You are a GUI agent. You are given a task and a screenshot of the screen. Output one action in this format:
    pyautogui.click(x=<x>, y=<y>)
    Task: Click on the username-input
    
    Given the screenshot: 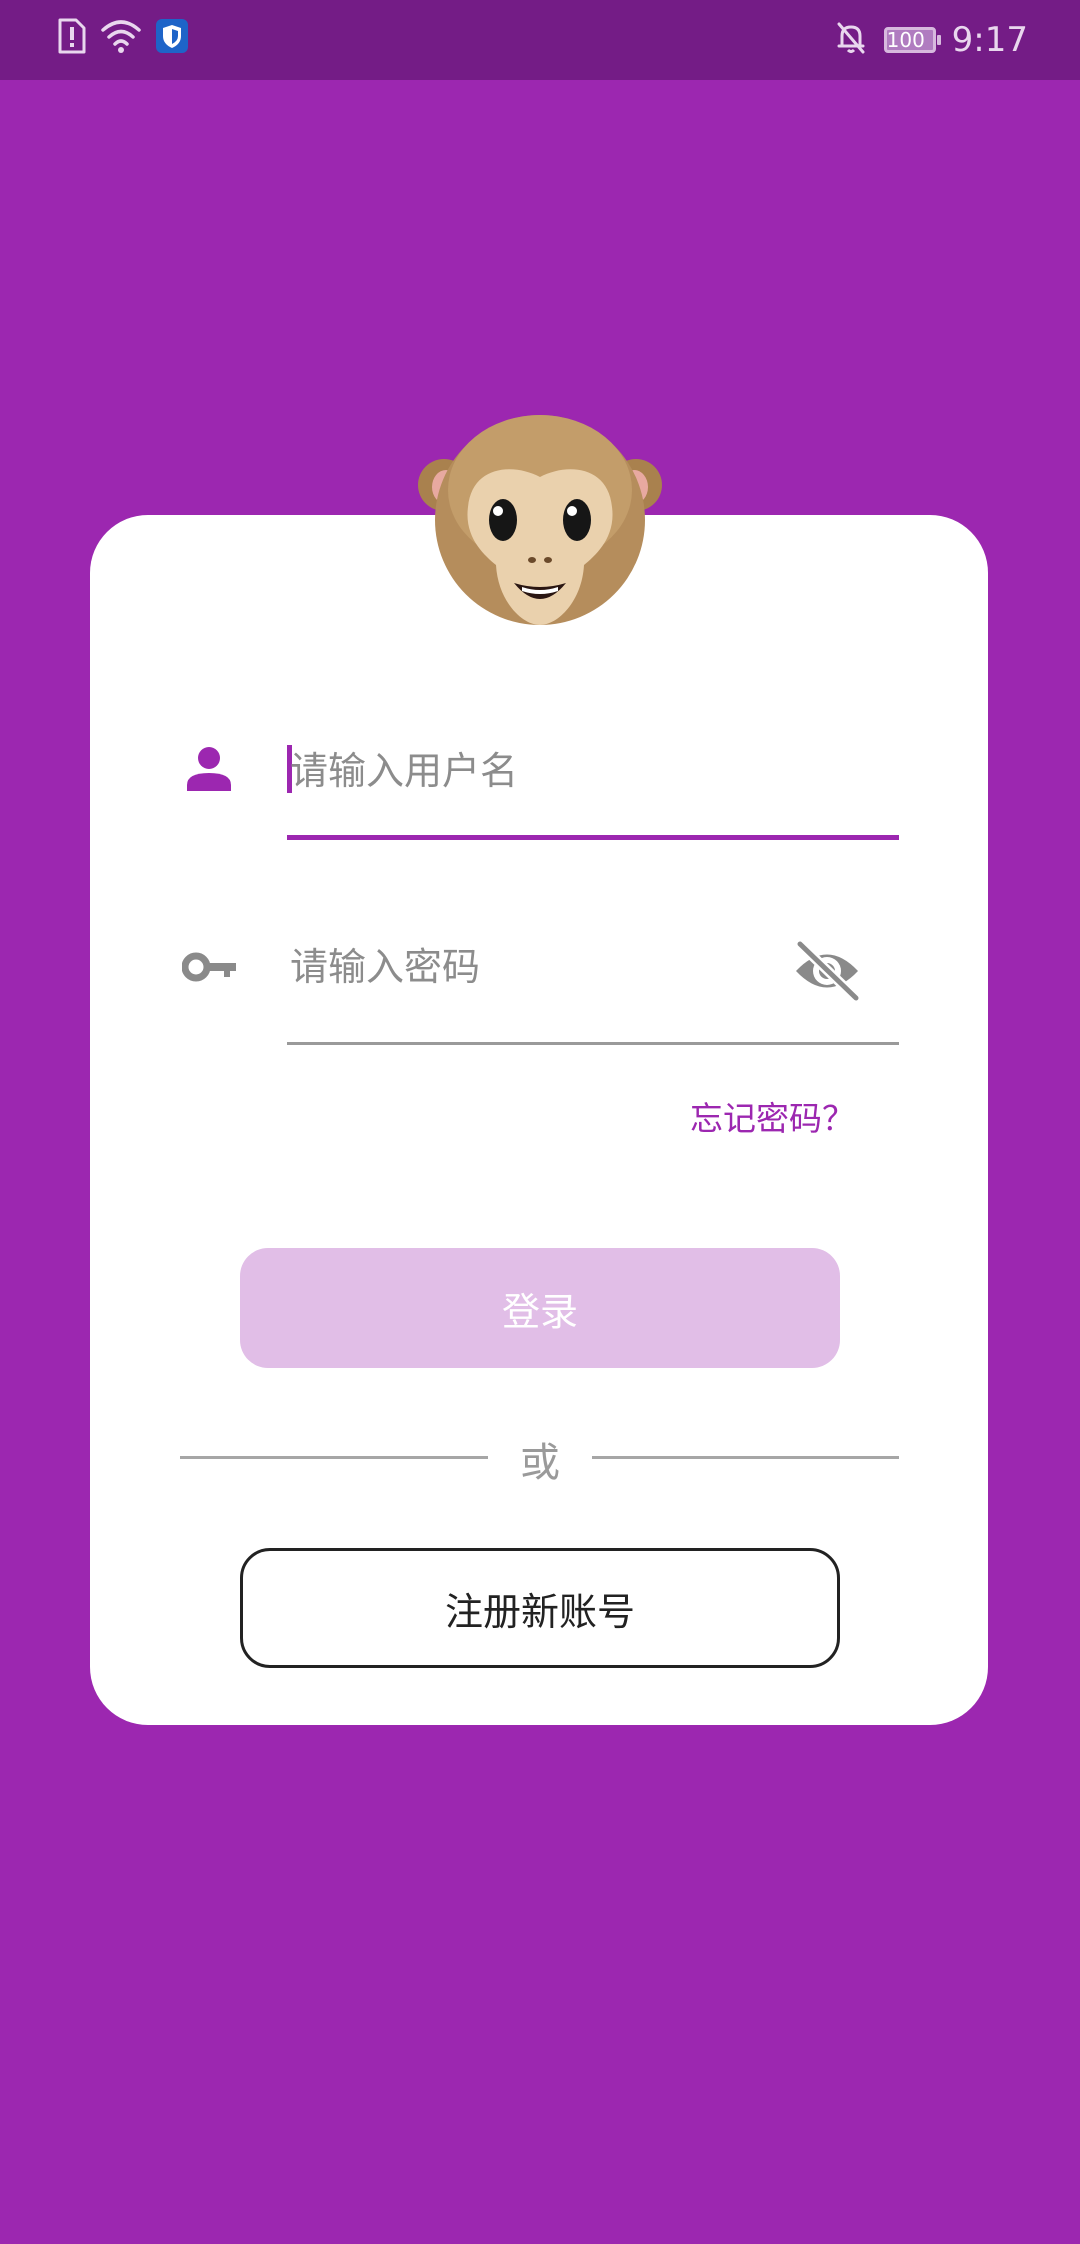 What is the action you would take?
    pyautogui.click(x=590, y=771)
    